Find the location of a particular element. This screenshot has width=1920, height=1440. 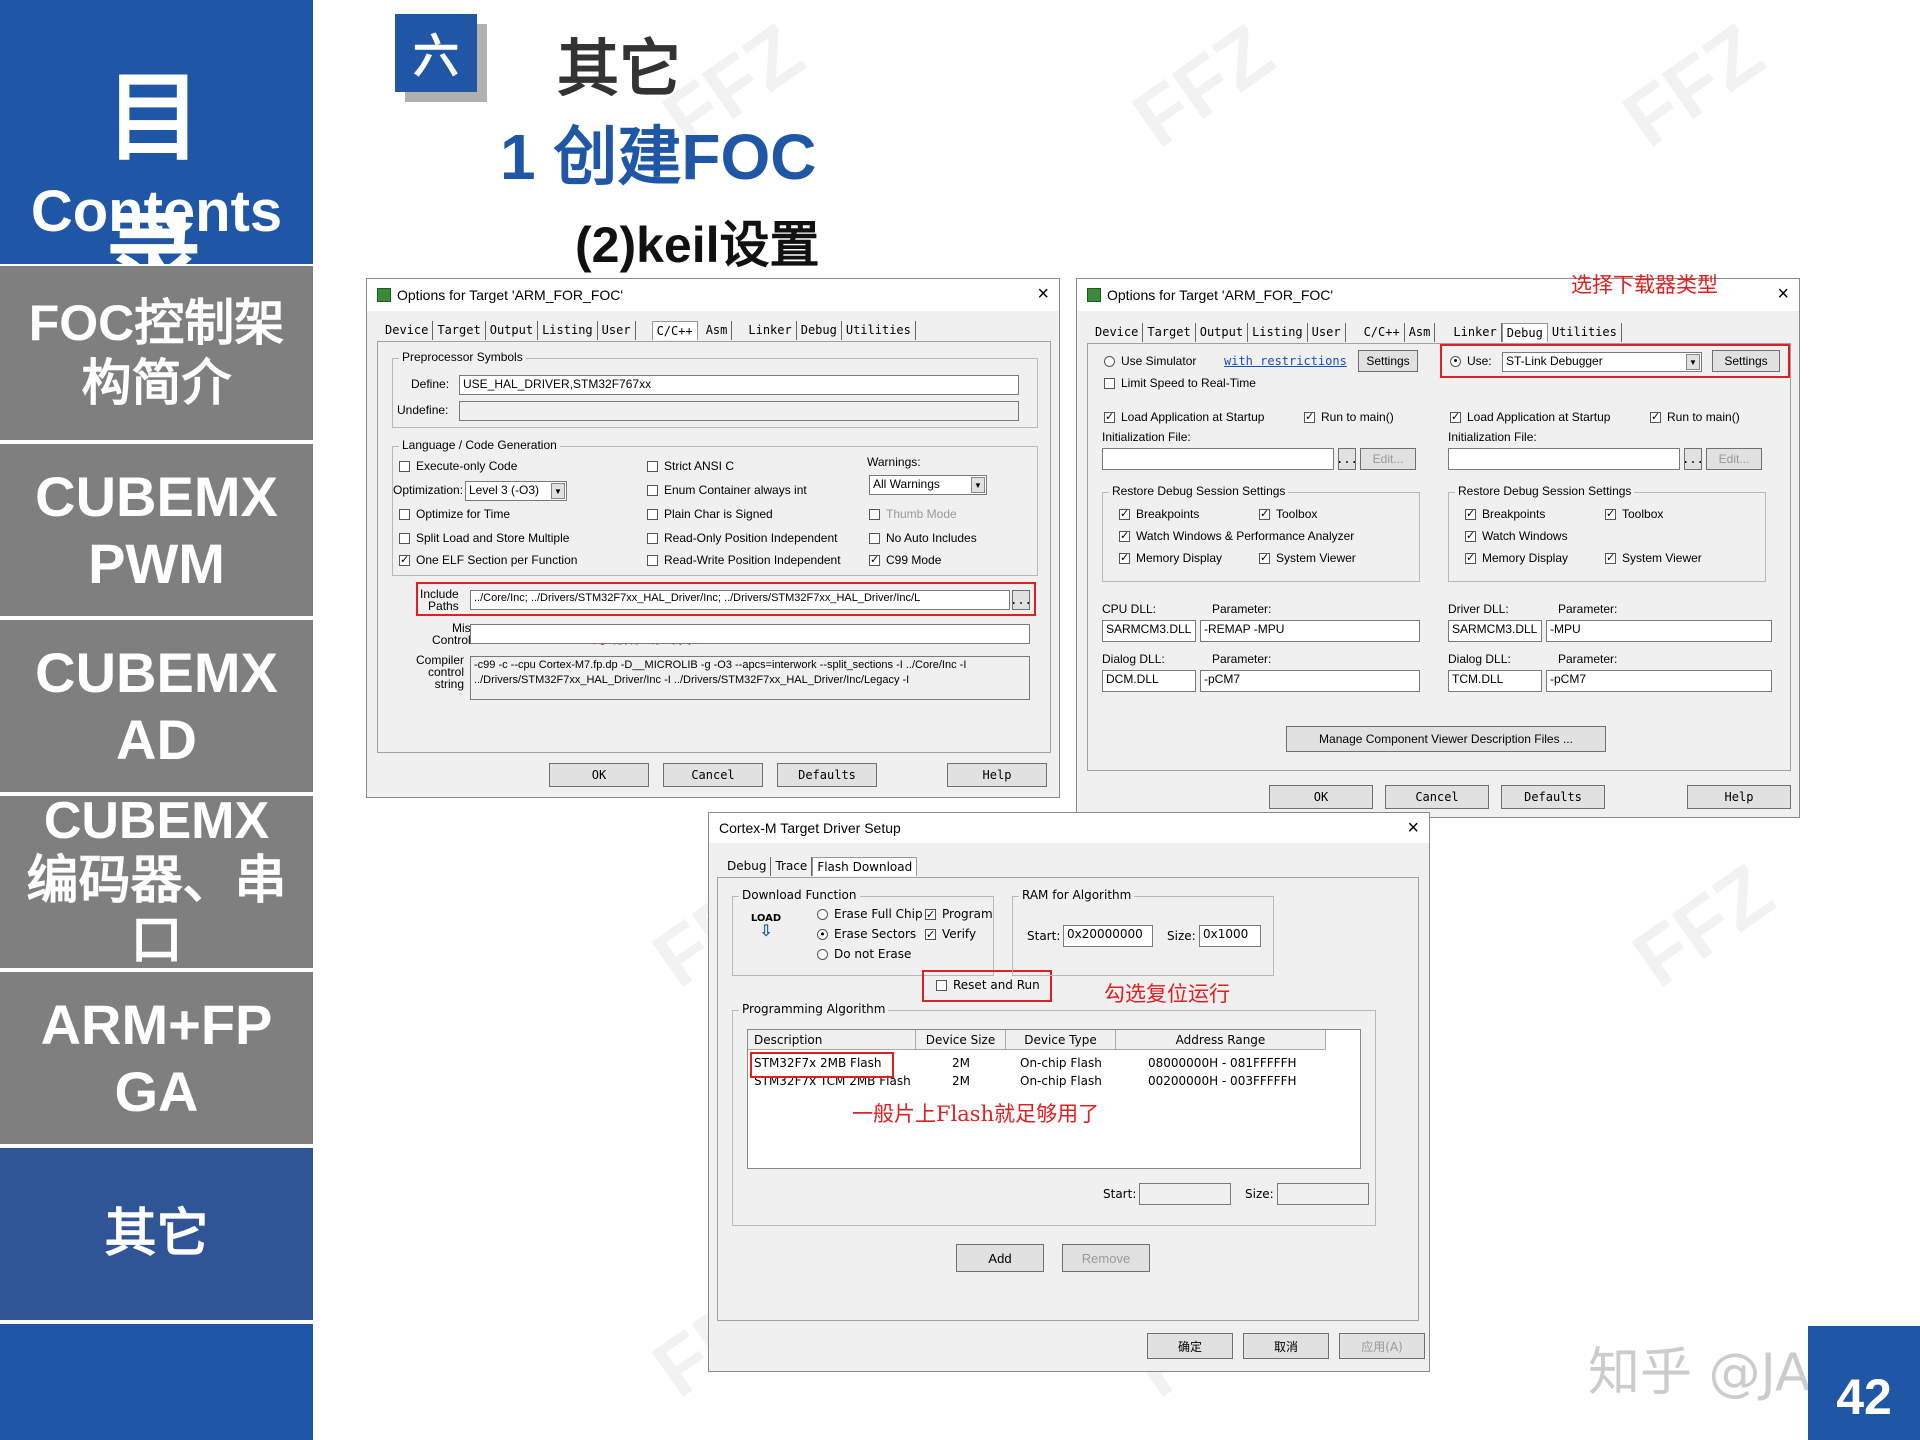

dialog-dll-input-right: TCM.DLL is located at coordinates (1495, 681).